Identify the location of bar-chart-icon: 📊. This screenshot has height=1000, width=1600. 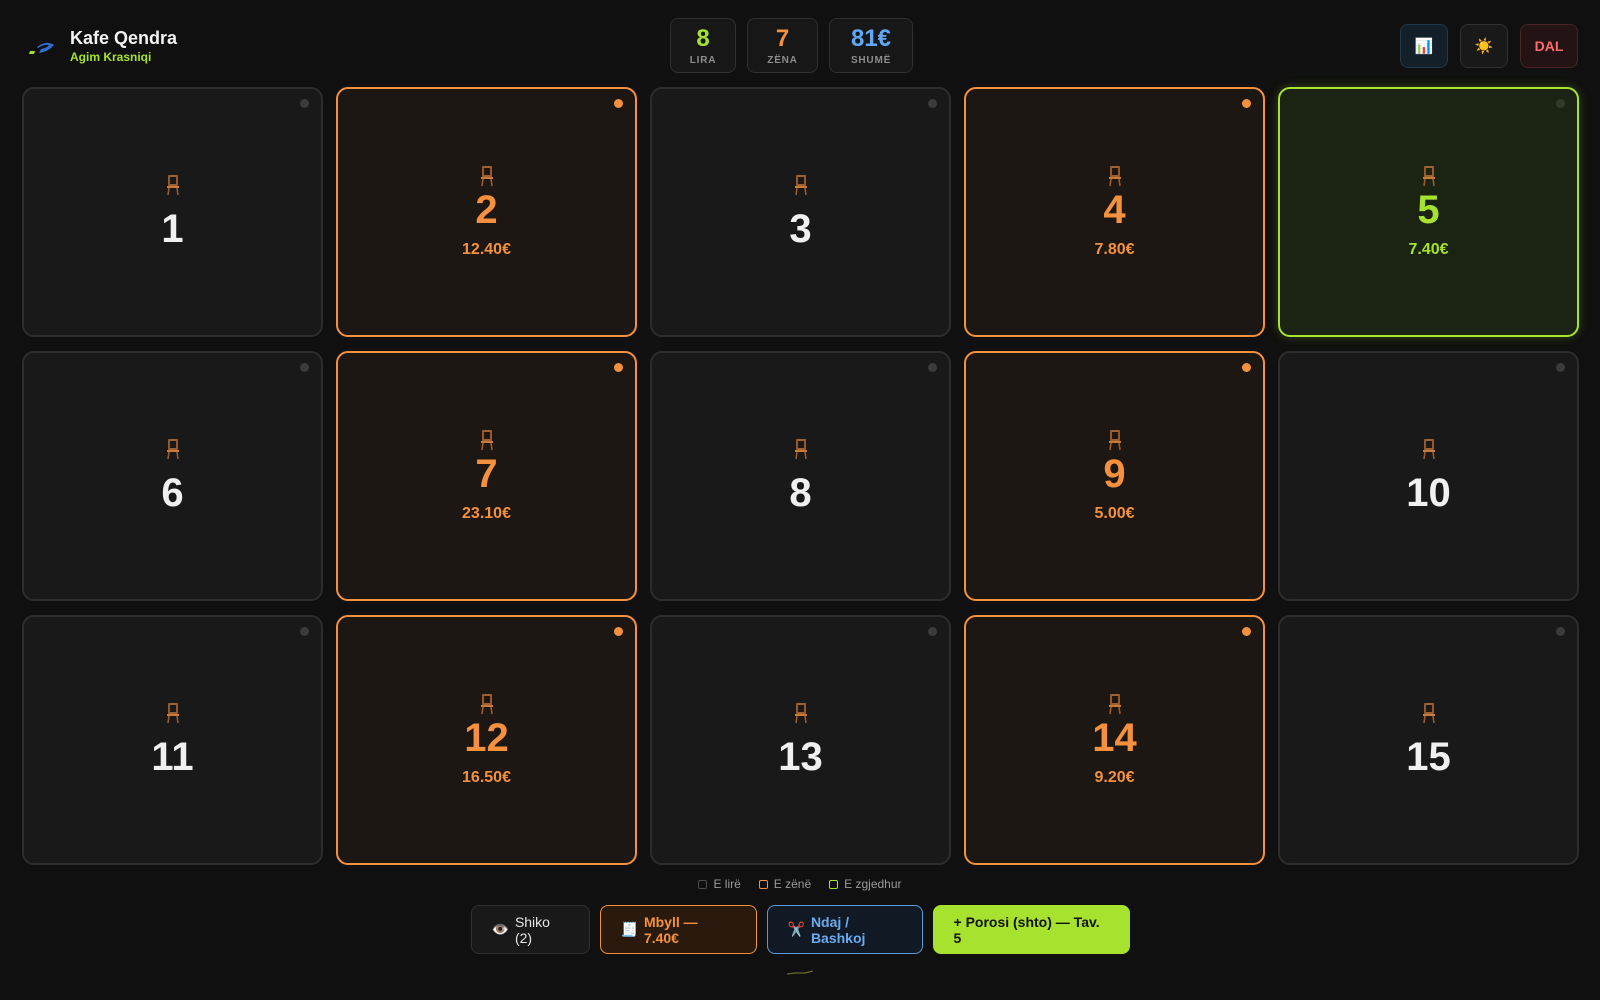
(1424, 46).